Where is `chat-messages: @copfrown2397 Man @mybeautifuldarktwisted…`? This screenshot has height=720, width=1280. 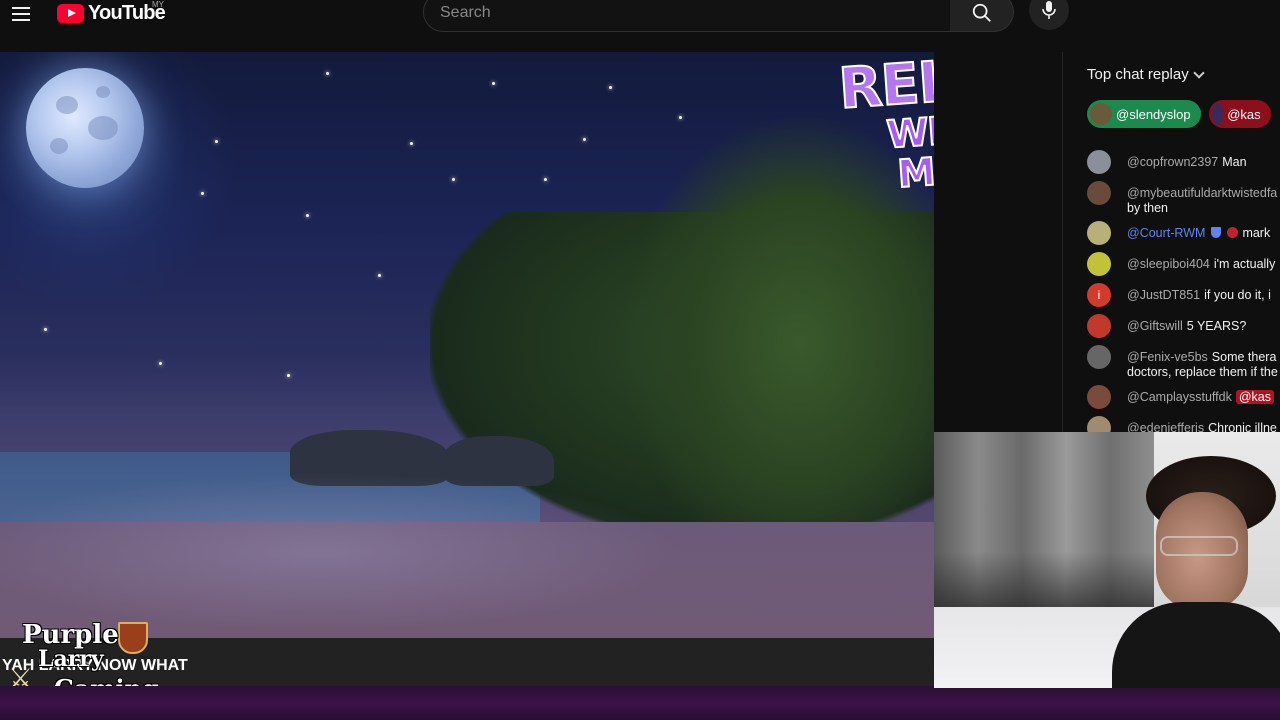
chat-messages: @copfrown2397 Man @mybeautifuldarktwisted… is located at coordinates (1183, 298).